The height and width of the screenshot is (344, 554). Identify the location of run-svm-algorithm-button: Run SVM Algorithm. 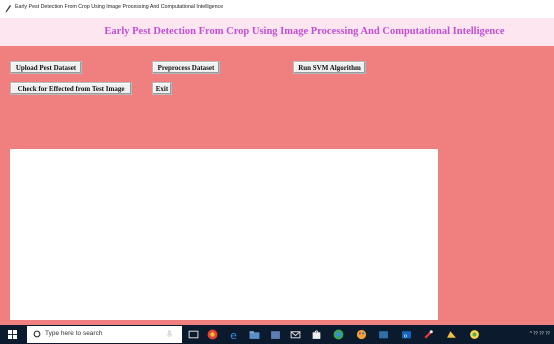
(329, 67).